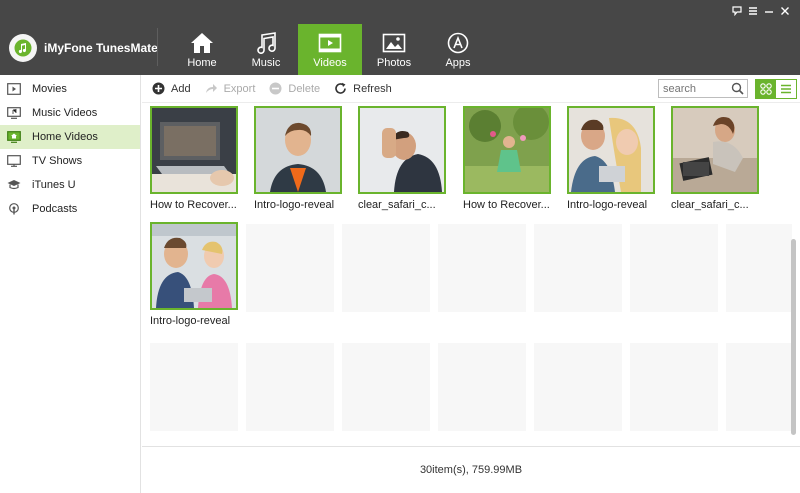 This screenshot has height=493, width=800. I want to click on minimize-icon, so click(769, 11).